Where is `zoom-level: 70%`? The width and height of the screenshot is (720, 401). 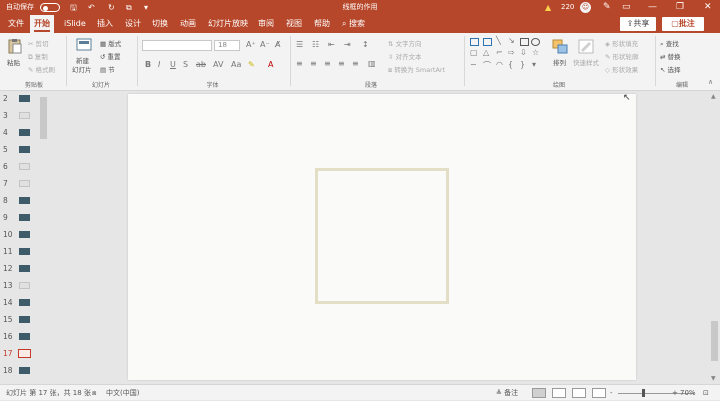
zoom-level: 70% is located at coordinates (688, 393).